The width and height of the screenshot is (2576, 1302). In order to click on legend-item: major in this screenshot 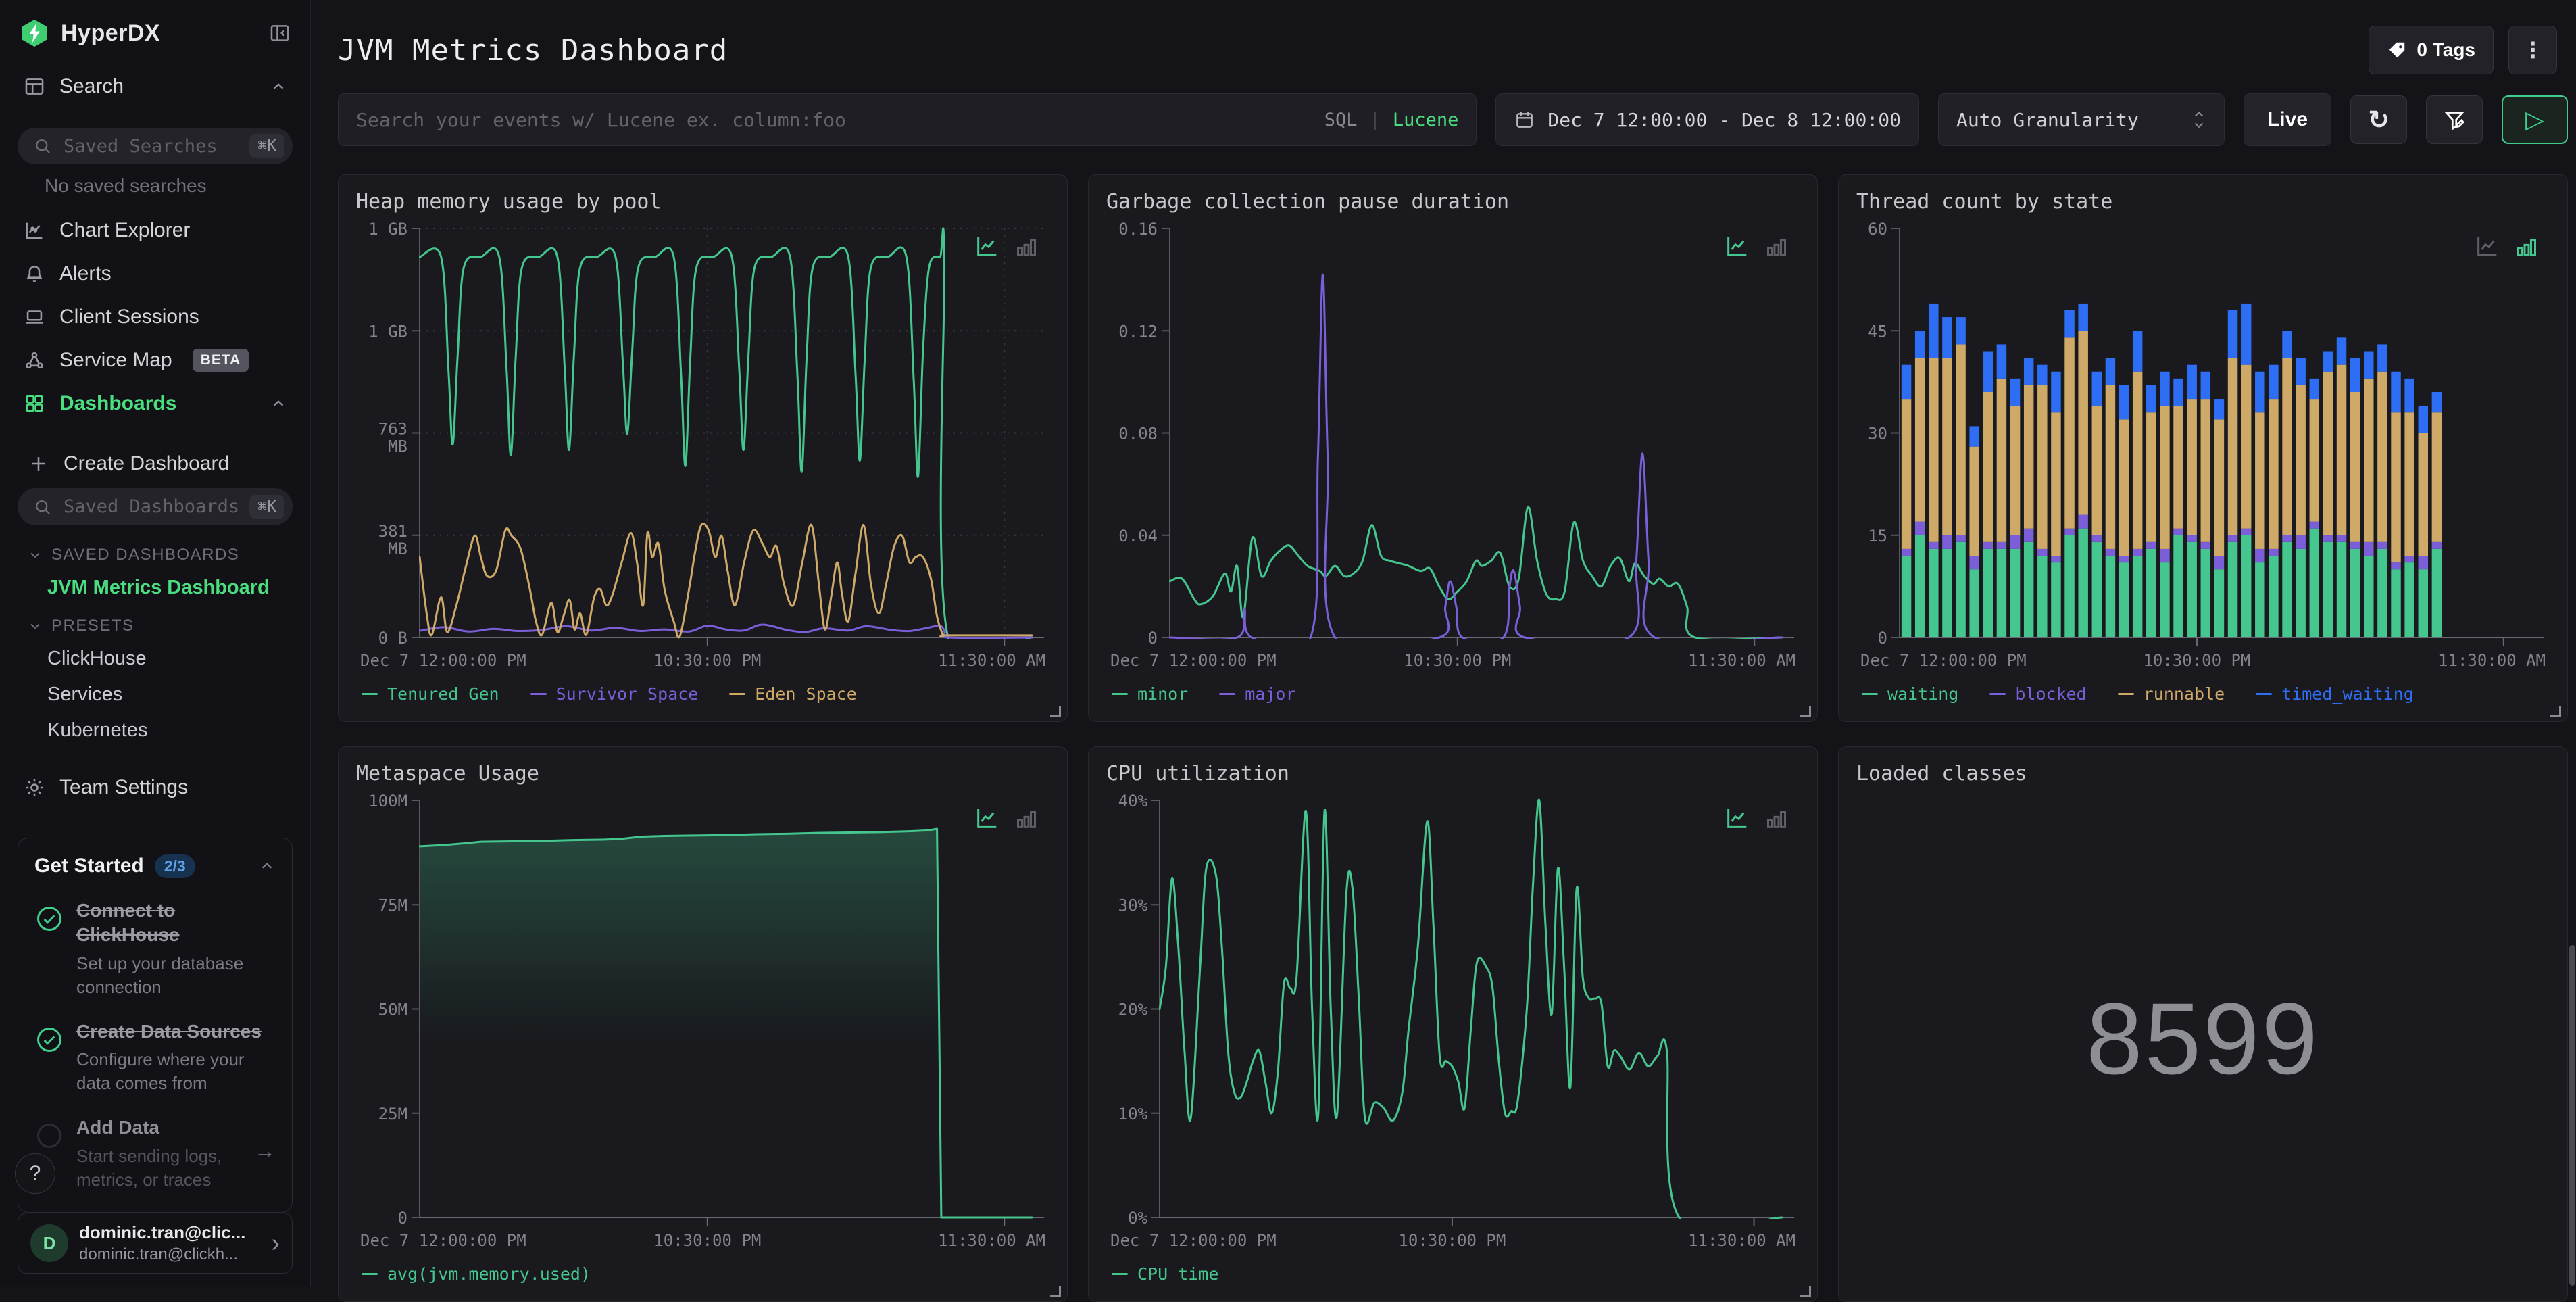, I will do `click(1257, 694)`.